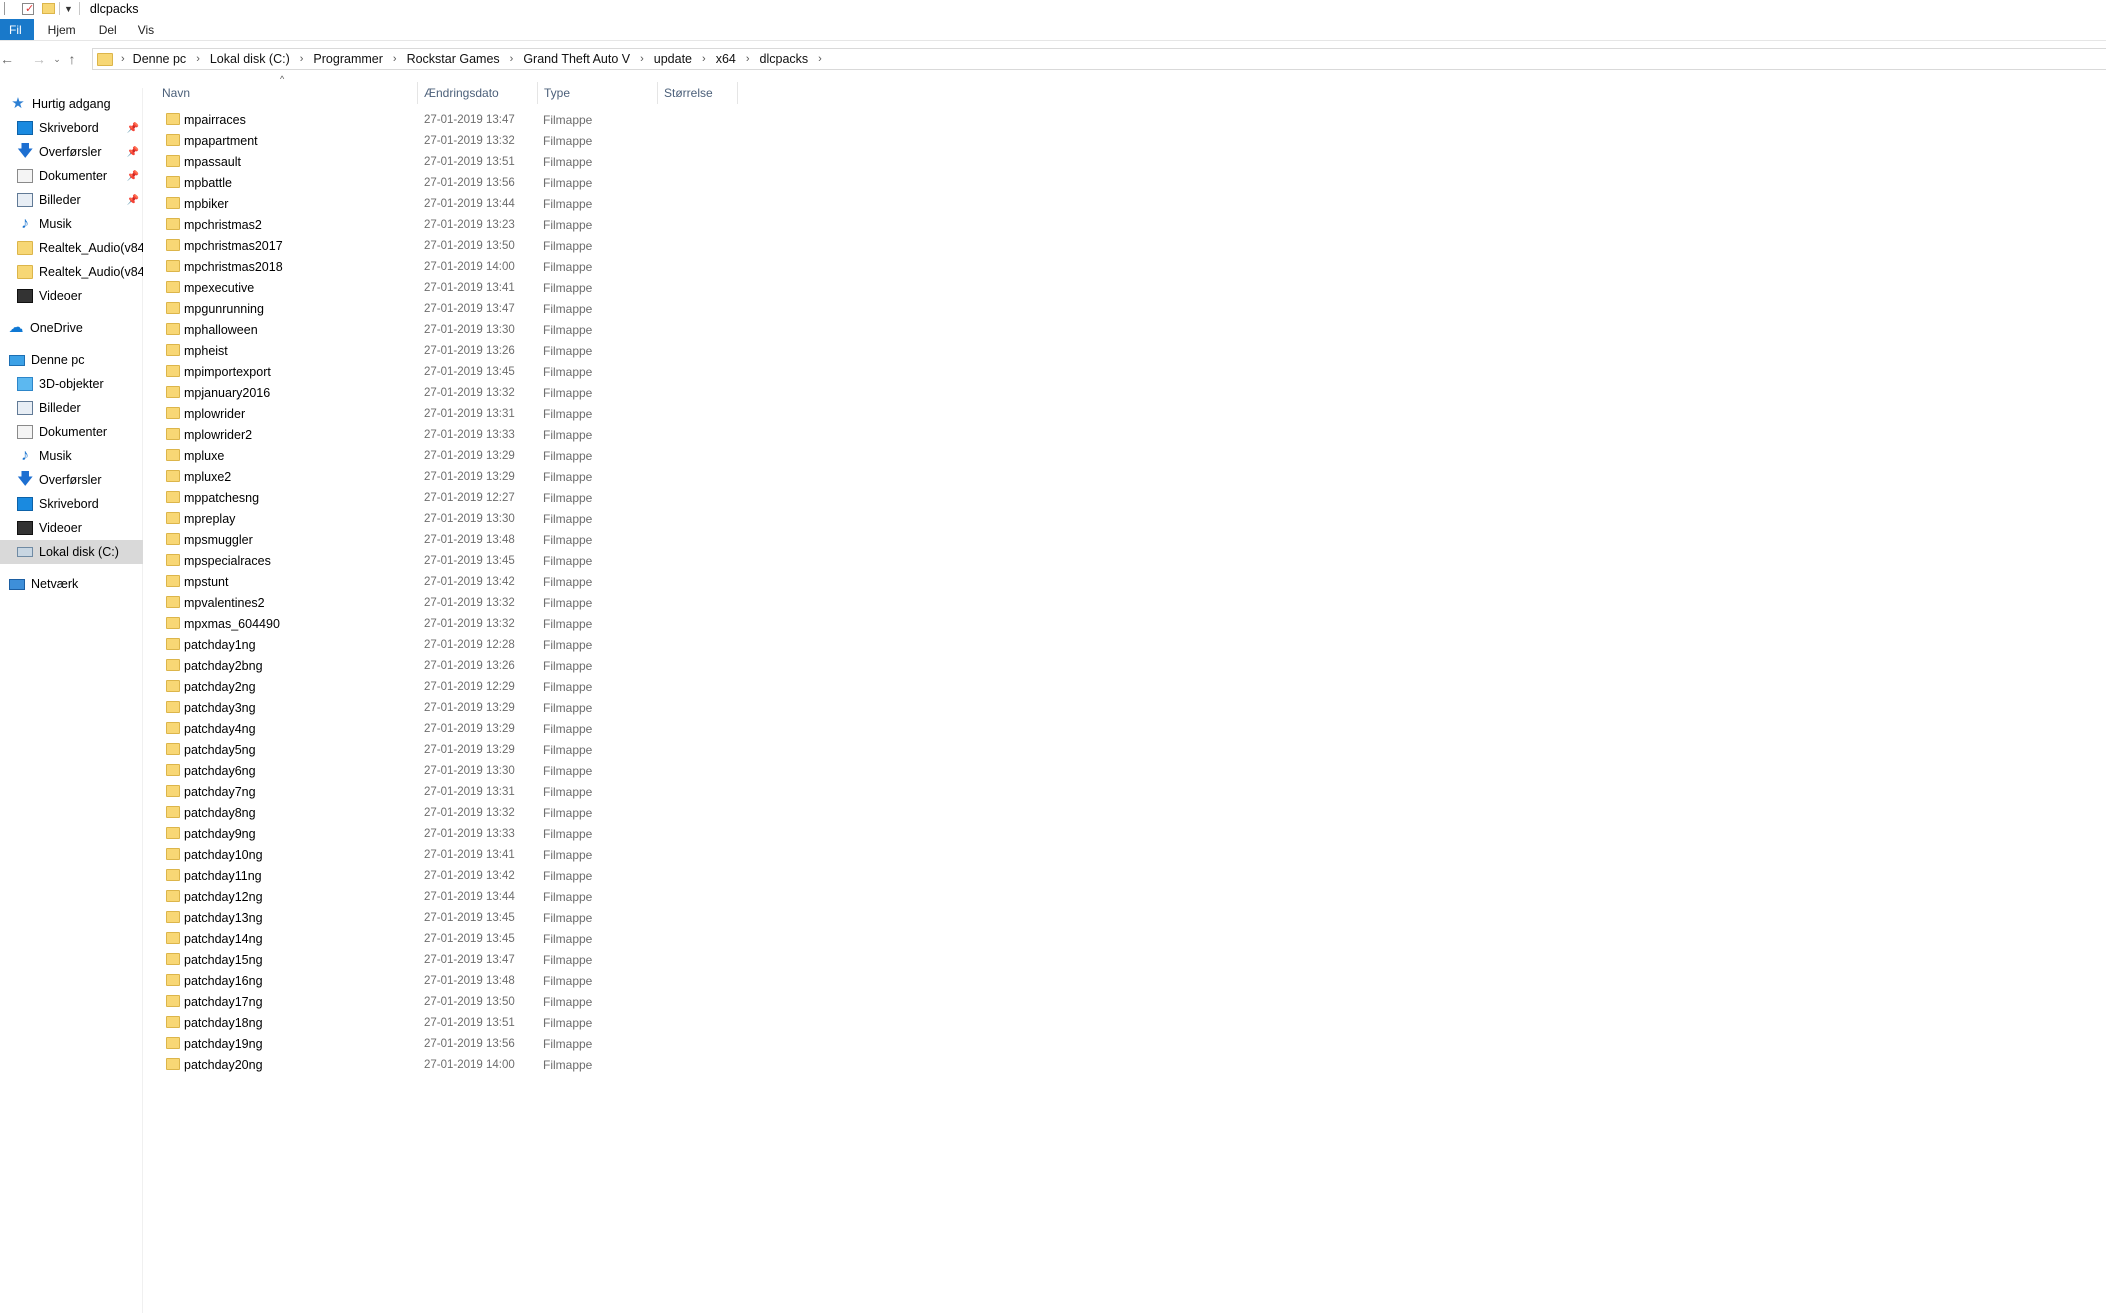  I want to click on sidebar-item-musik: ♪ Musik, so click(71, 224).